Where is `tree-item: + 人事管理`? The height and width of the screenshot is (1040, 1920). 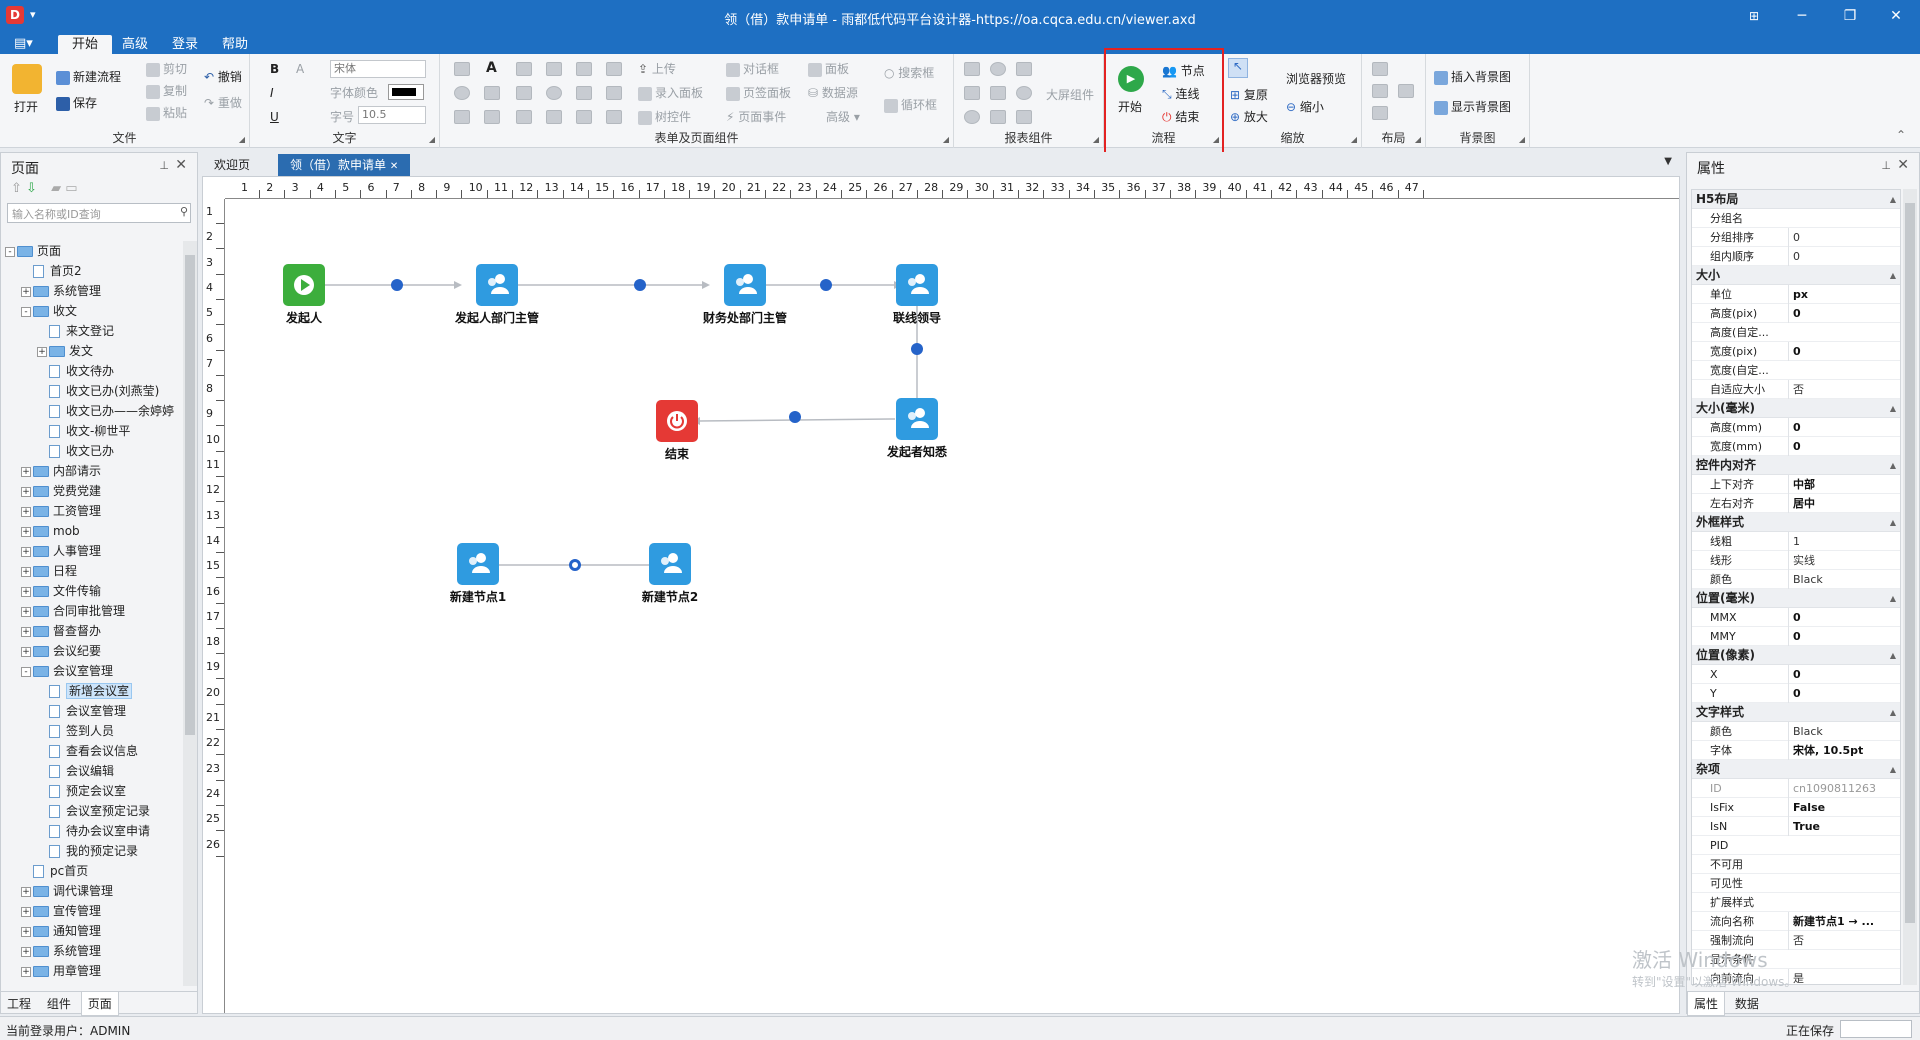 tree-item: + 人事管理 is located at coordinates (93, 551).